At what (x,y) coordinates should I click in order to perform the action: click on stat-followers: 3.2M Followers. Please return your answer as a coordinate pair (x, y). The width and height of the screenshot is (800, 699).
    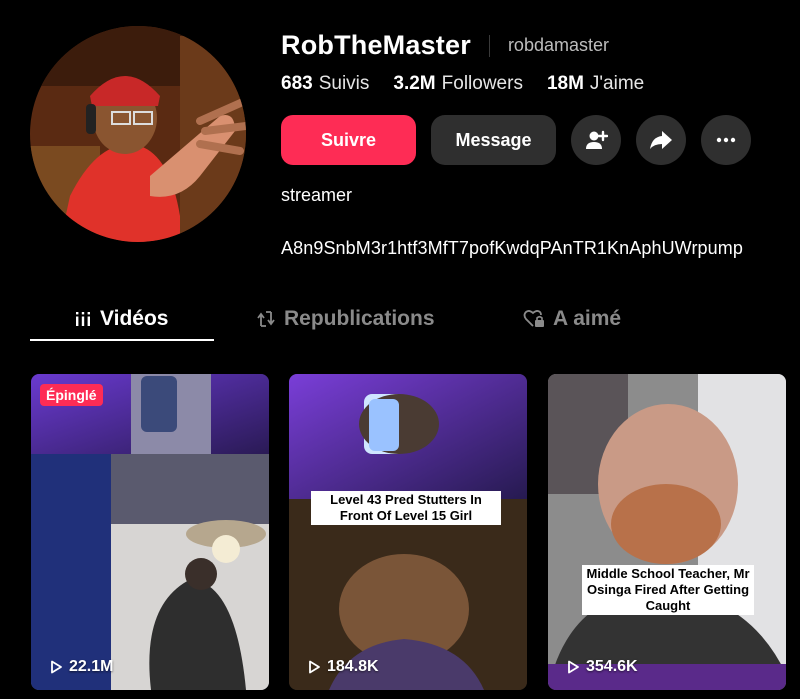
    Looking at the image, I should click on (458, 84).